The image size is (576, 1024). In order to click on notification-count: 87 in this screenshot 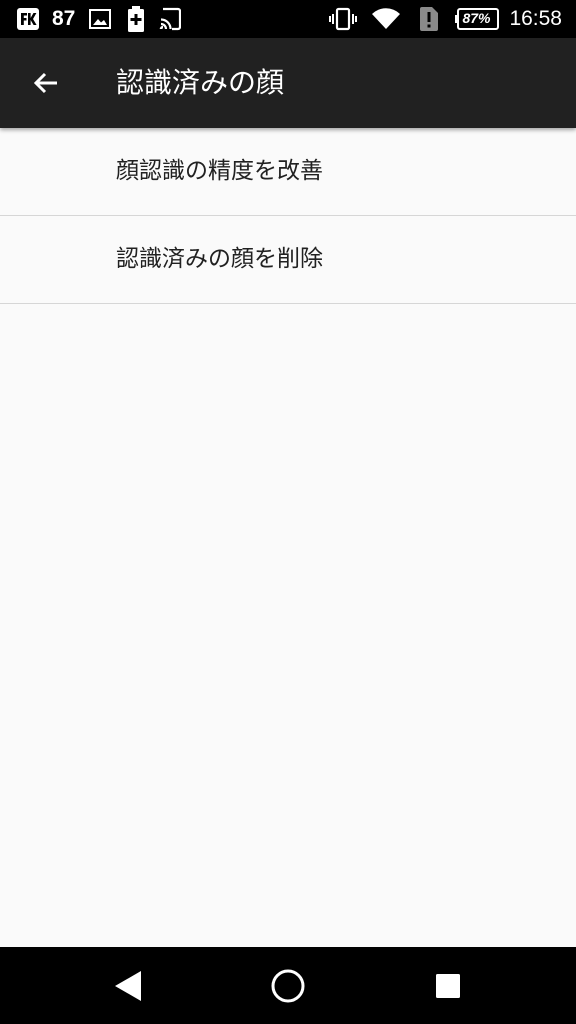, I will do `click(64, 18)`.